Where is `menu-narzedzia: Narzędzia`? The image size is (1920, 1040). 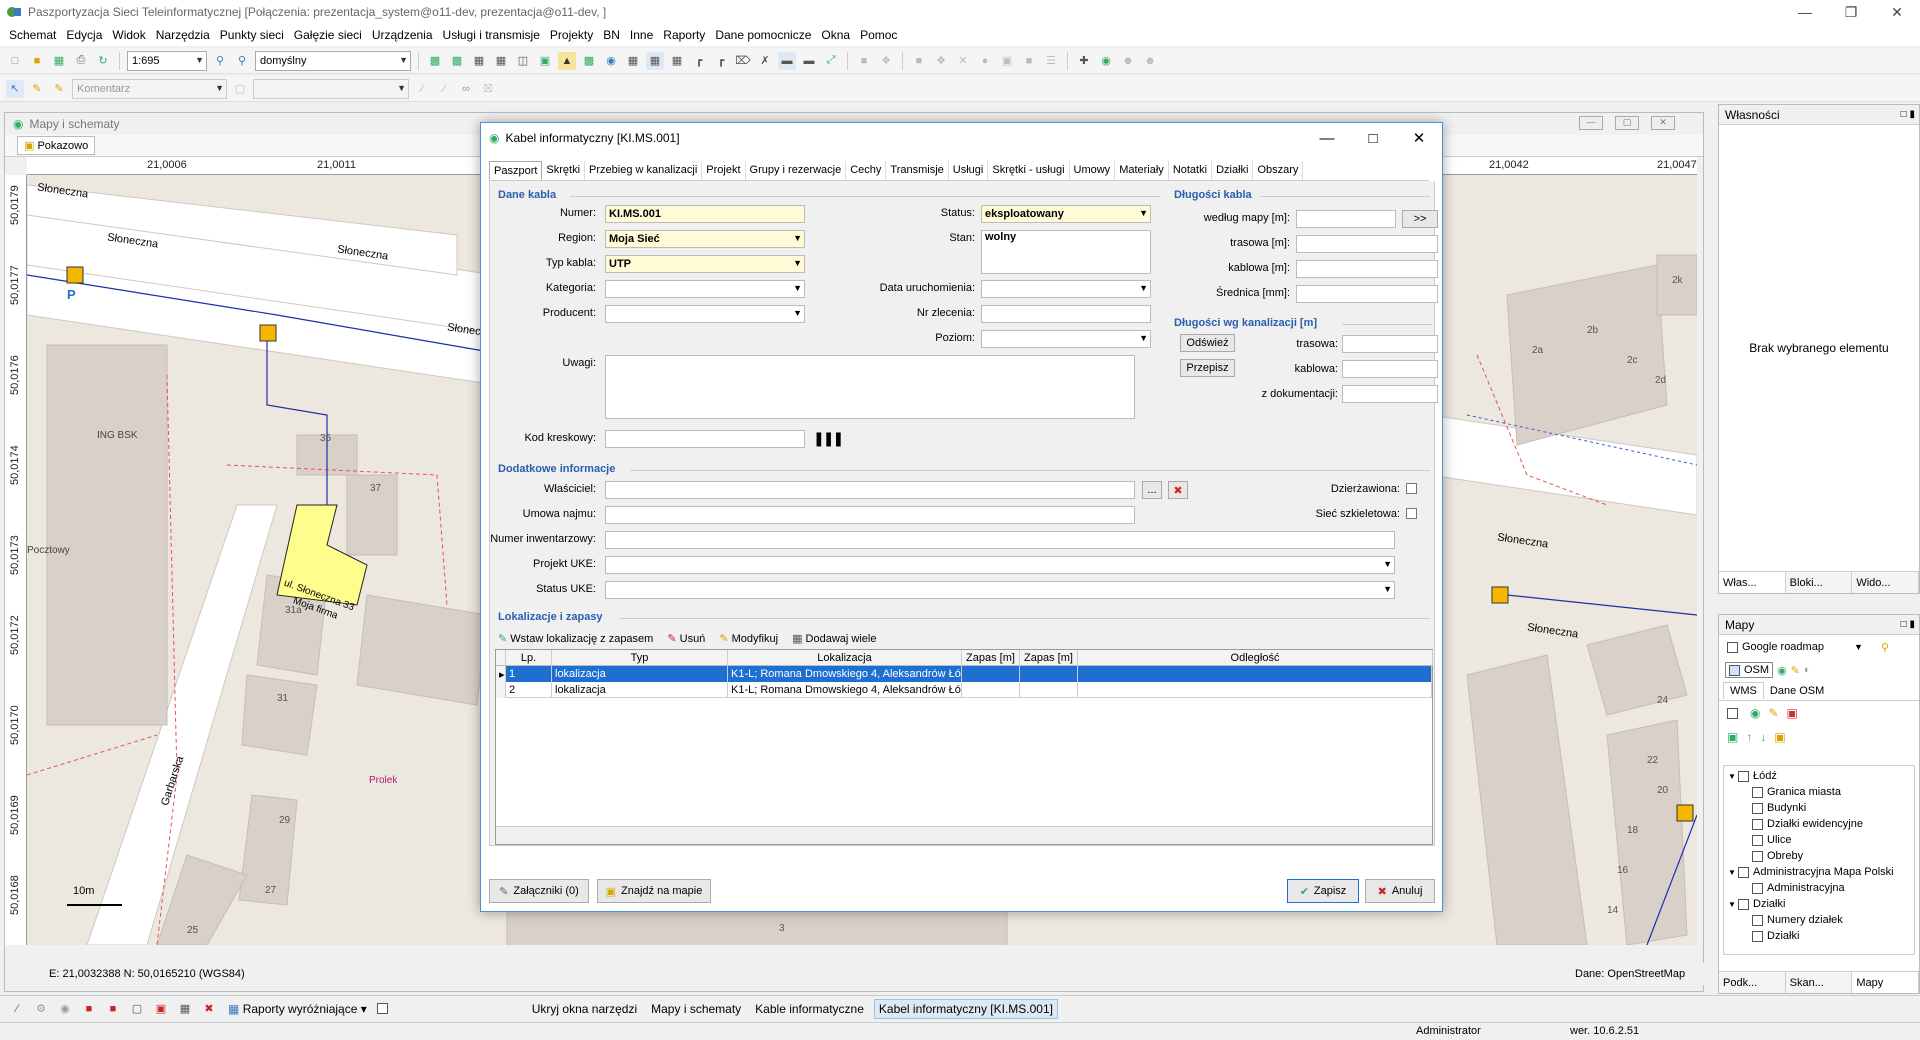
menu-narzedzia: Narzędzia is located at coordinates (183, 35).